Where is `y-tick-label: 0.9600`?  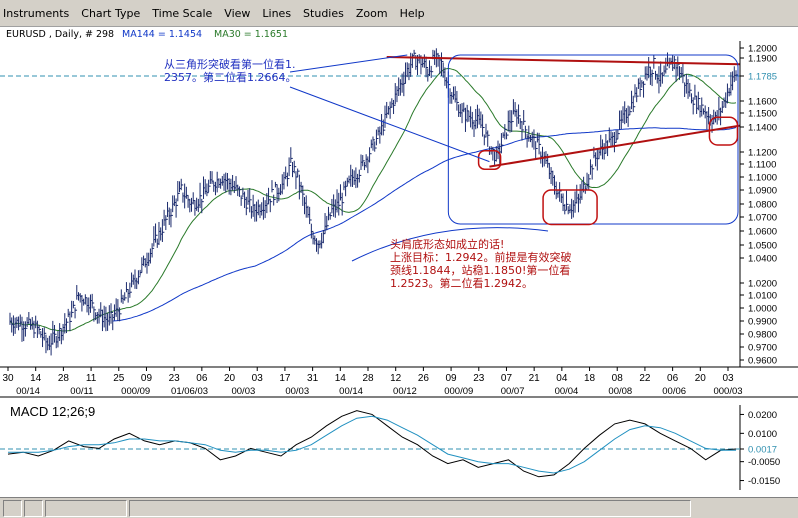
y-tick-label: 0.9600 is located at coordinates (762, 361).